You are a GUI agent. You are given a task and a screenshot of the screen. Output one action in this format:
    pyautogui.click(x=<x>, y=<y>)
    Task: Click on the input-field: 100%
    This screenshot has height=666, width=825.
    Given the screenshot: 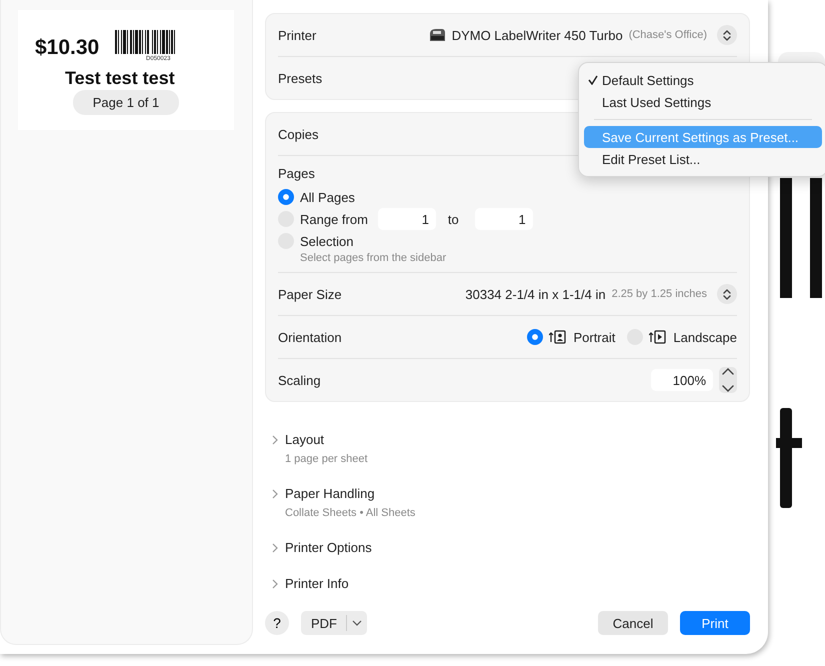 What is the action you would take?
    pyautogui.click(x=682, y=380)
    